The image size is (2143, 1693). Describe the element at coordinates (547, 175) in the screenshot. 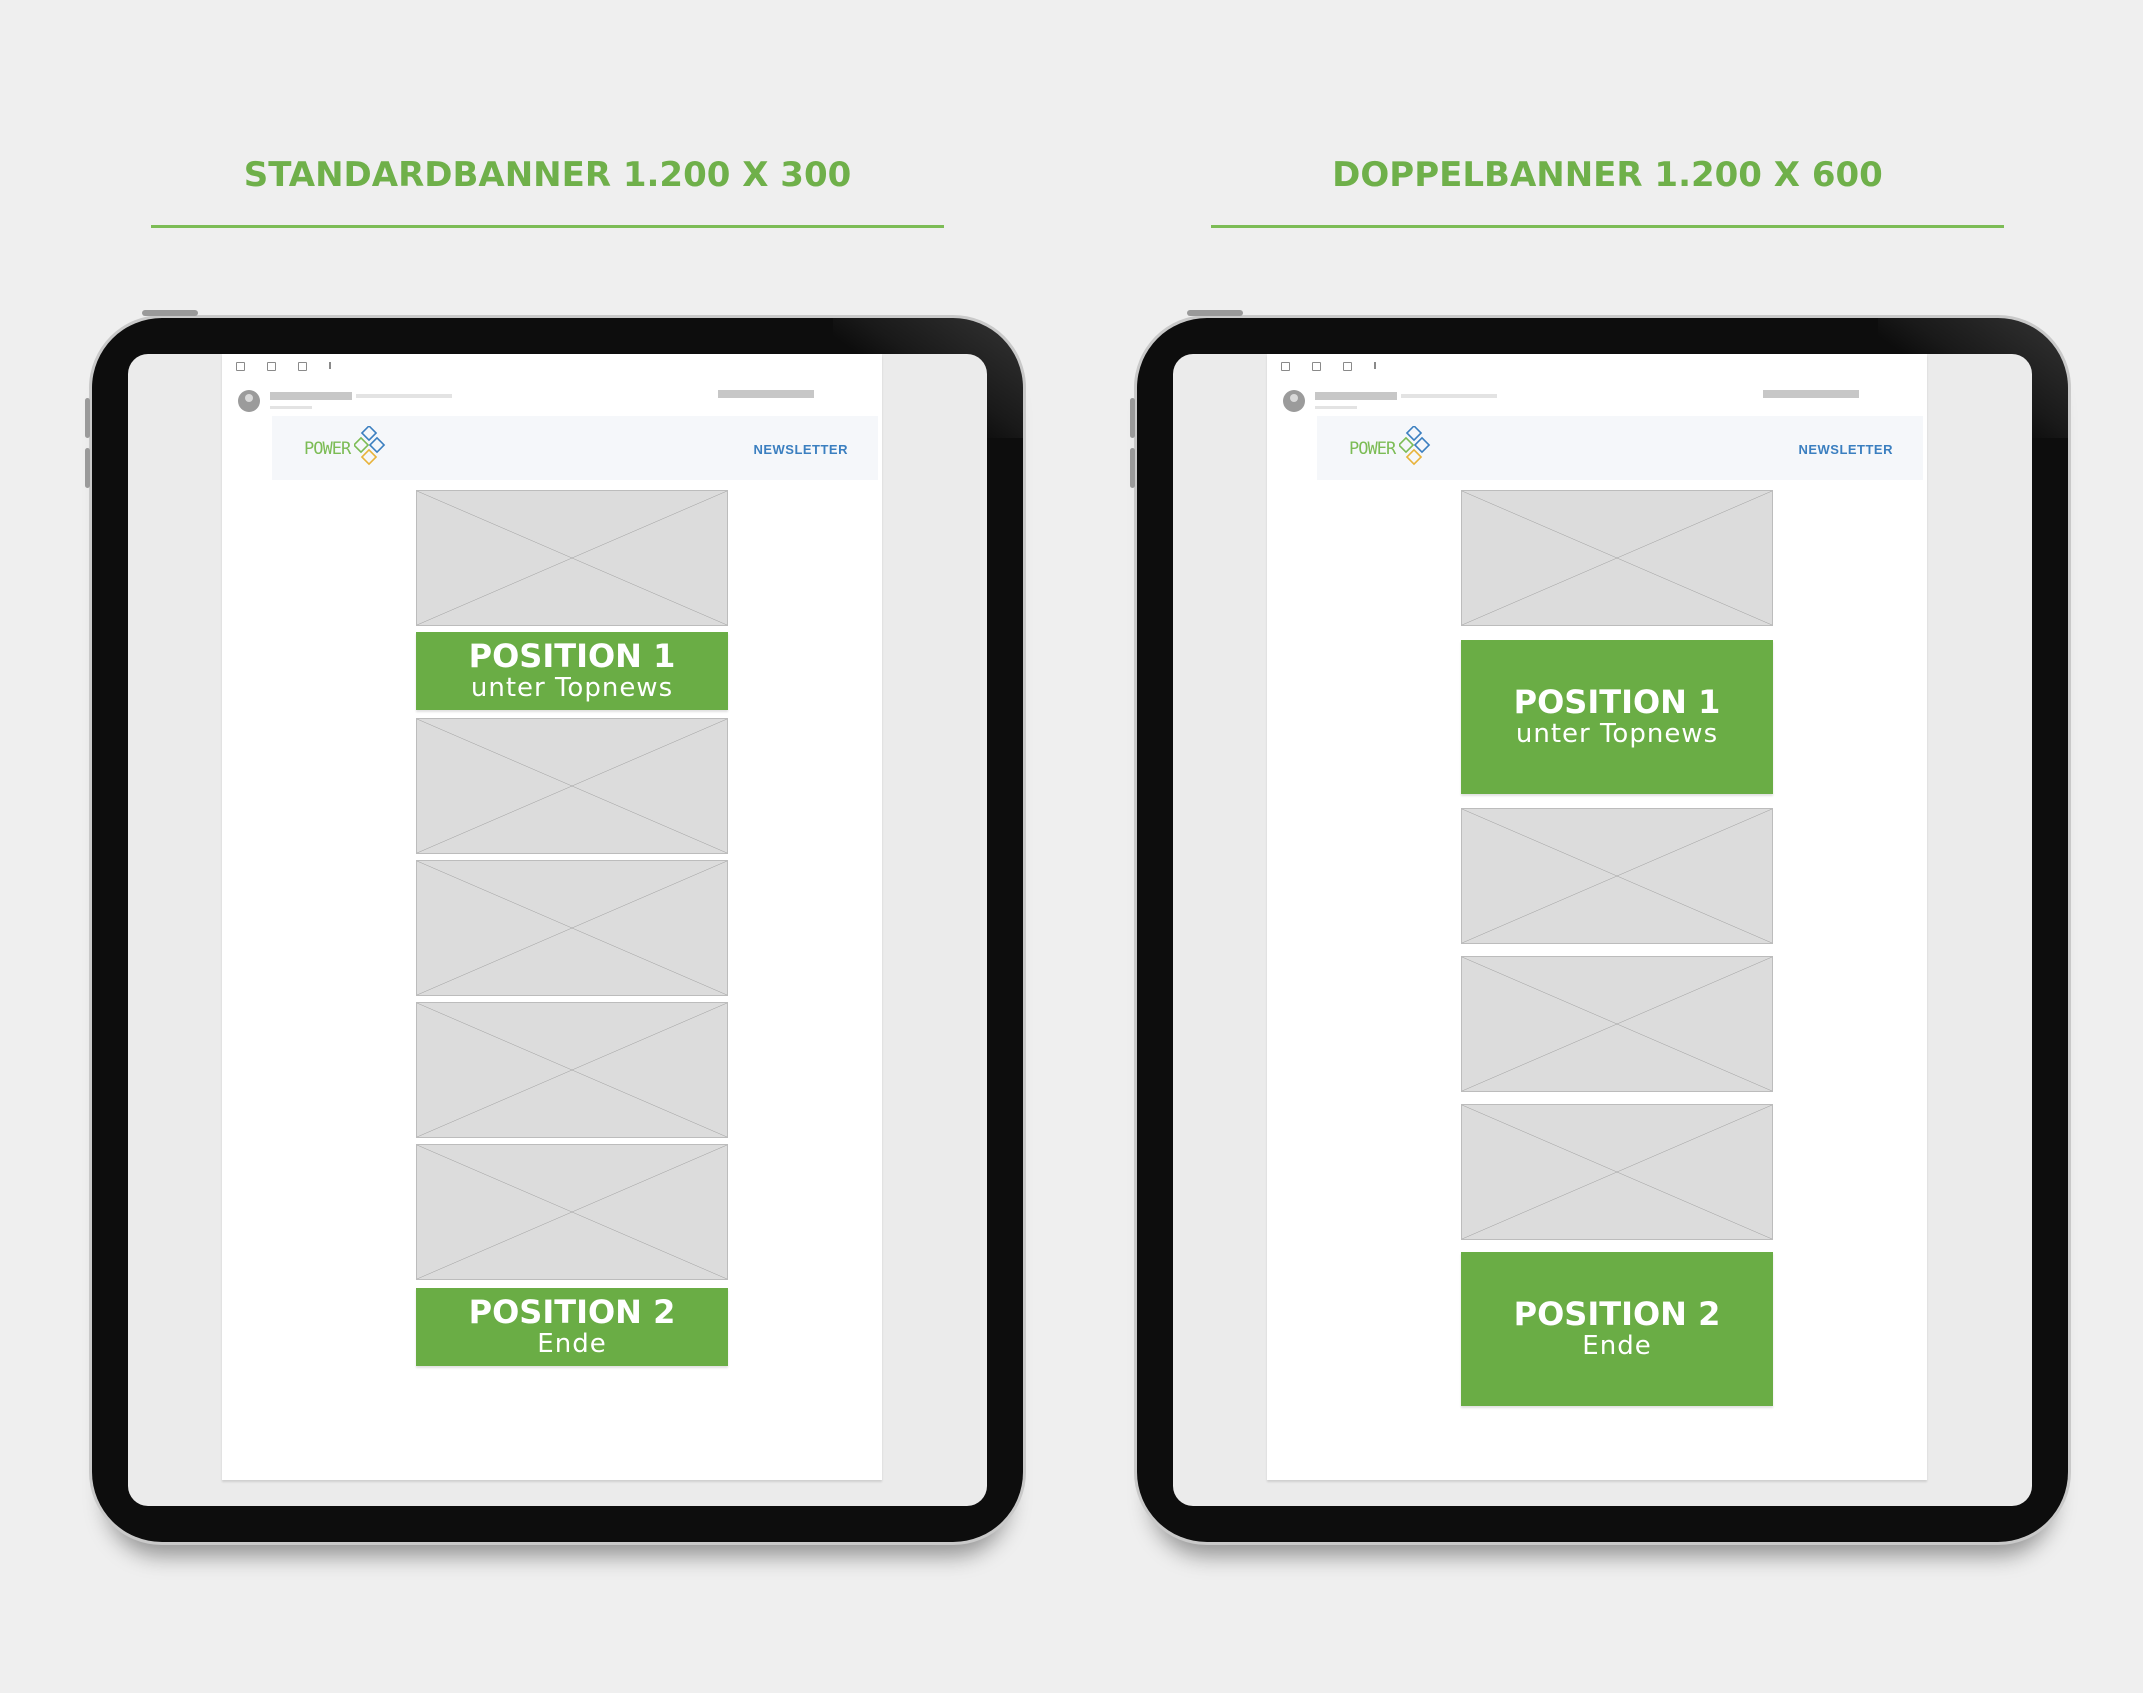

I see `section-title-standardbanner: STANDARDBANNER 1.200 X 300` at that location.